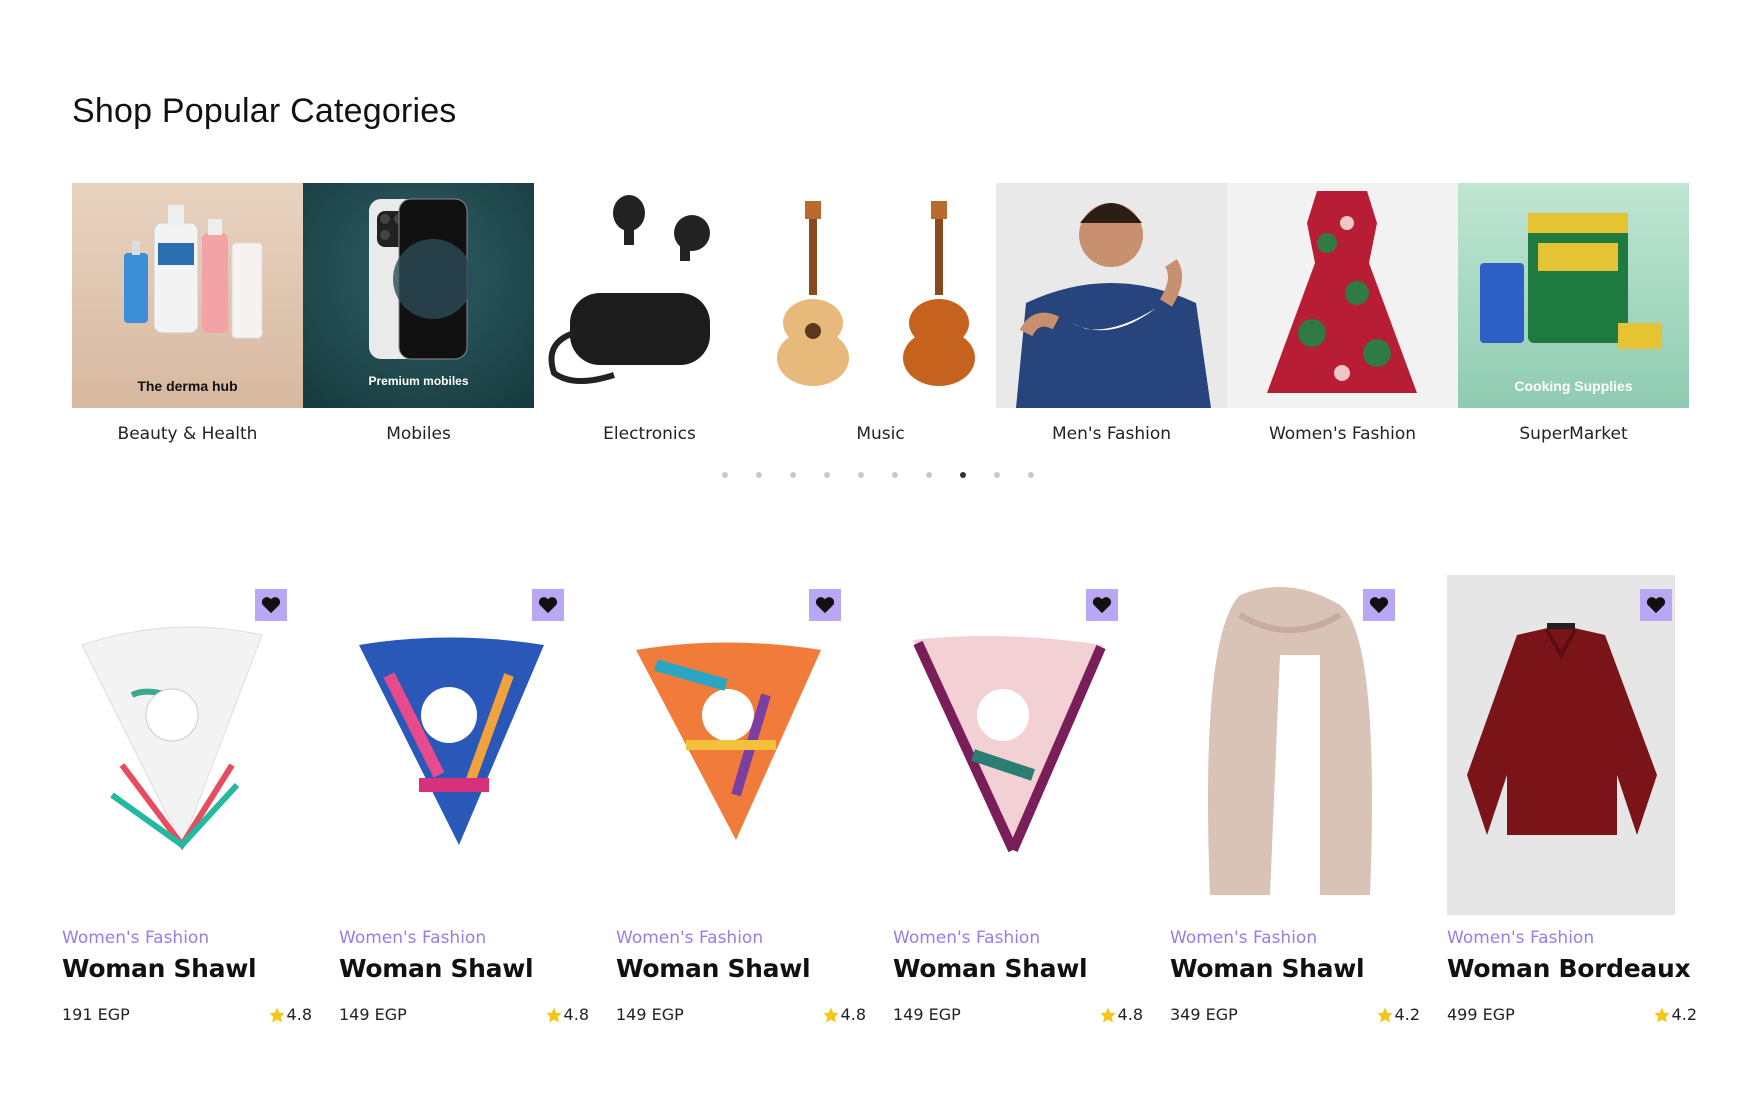 This screenshot has width=1753, height=1096. What do you see at coordinates (1571, 968) in the screenshot?
I see `product-name: Woman Bordeaux` at bounding box center [1571, 968].